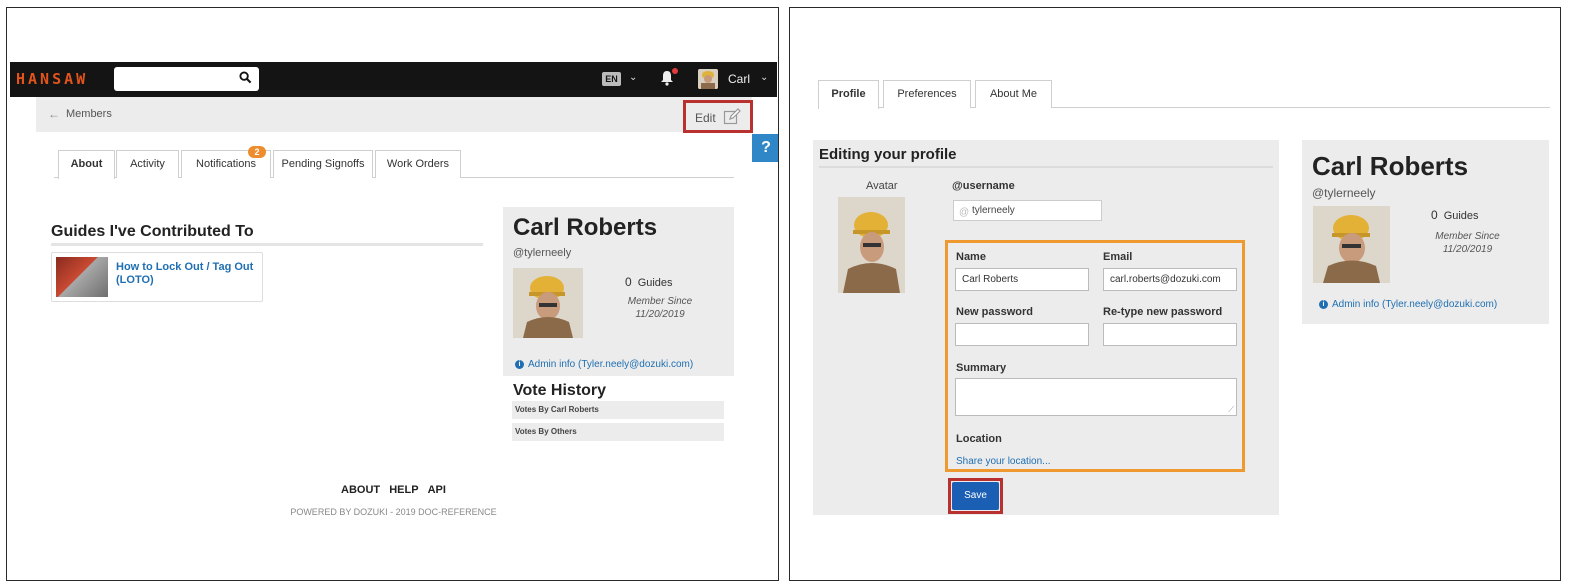 The image size is (1569, 585). Describe the element at coordinates (739, 79) in the screenshot. I see `nav-username: Carl` at that location.